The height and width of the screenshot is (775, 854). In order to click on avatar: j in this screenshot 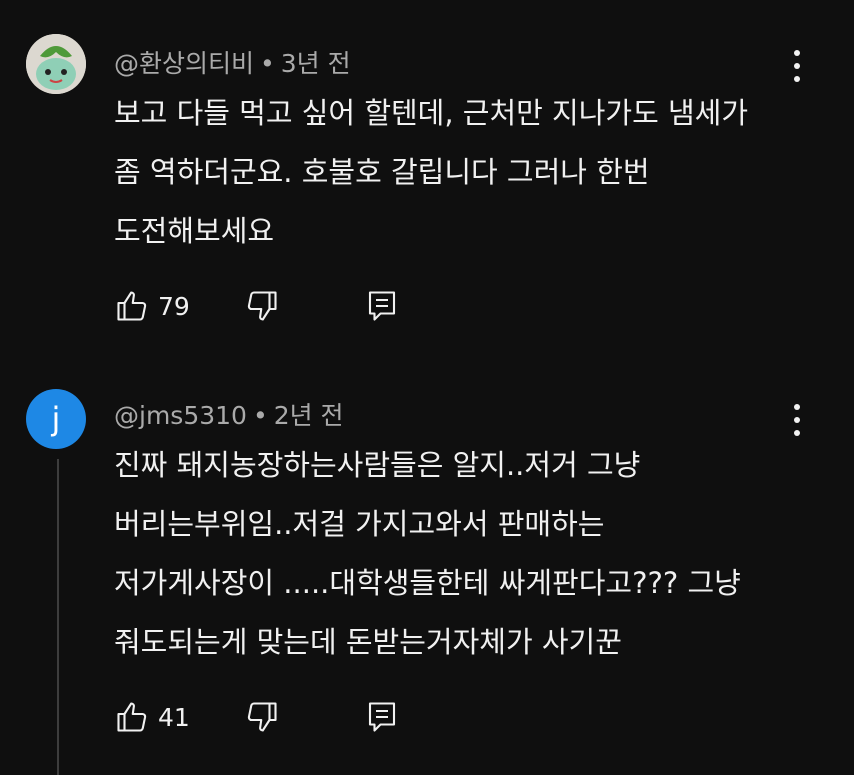, I will do `click(56, 419)`.